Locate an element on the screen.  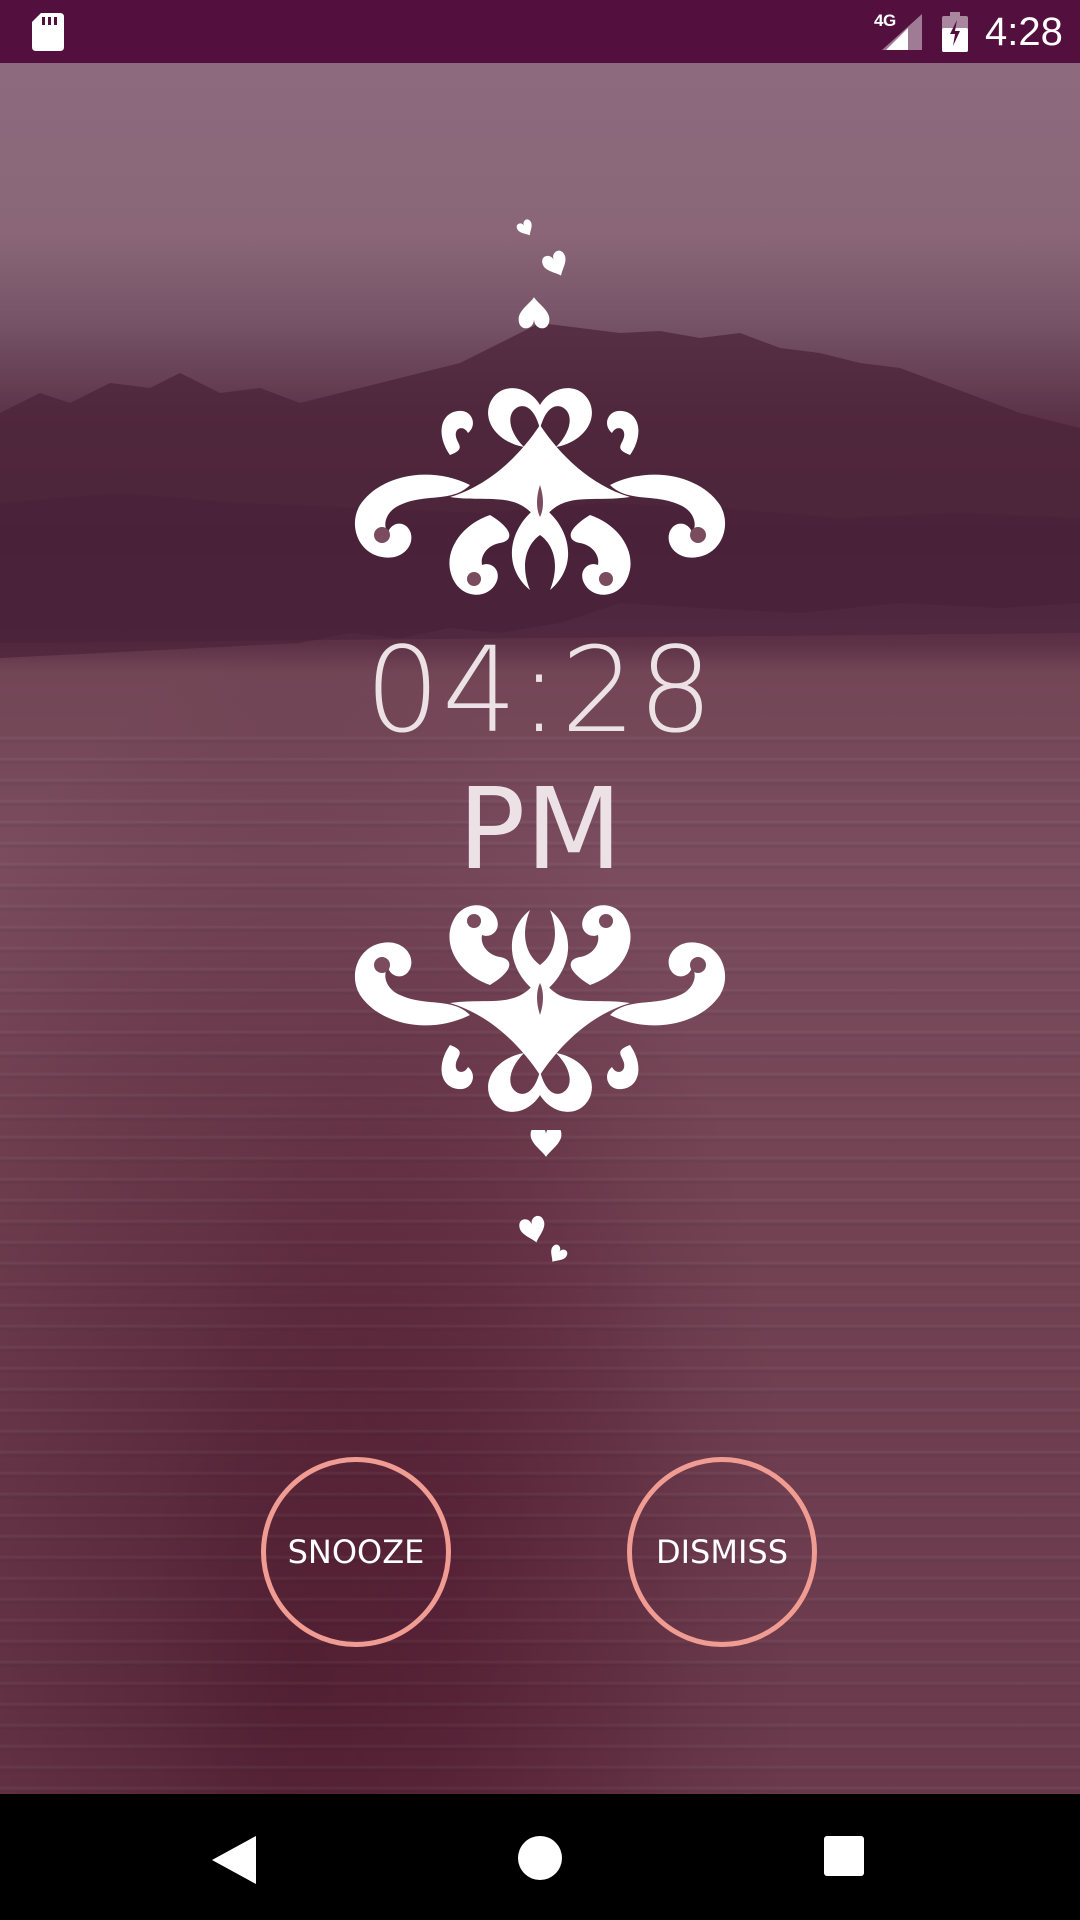
snooze-button: SNOOZE is located at coordinates (356, 1552).